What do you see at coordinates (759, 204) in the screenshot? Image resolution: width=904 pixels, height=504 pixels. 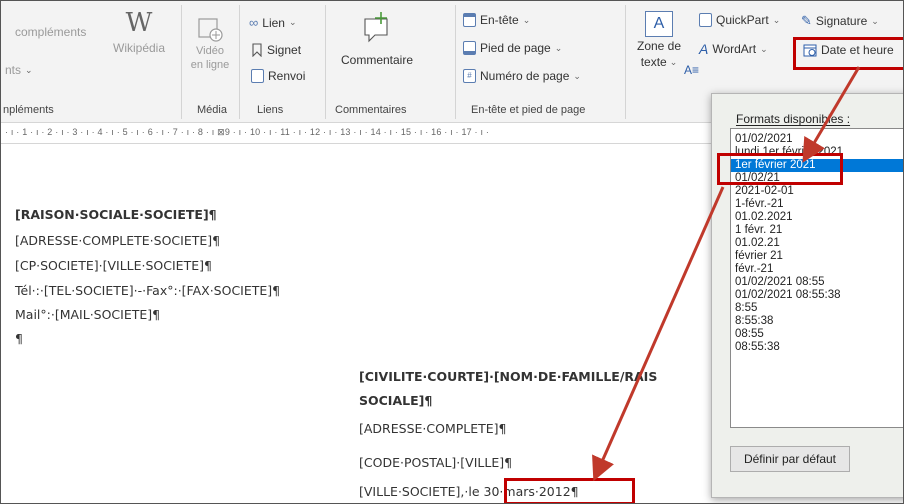 I see `format-option: 1-févr.-21` at bounding box center [759, 204].